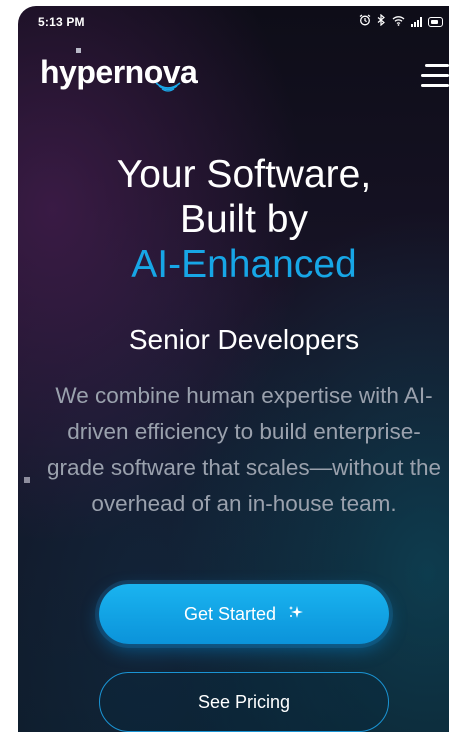  I want to click on logo-signal-waves-icon, so click(168, 87).